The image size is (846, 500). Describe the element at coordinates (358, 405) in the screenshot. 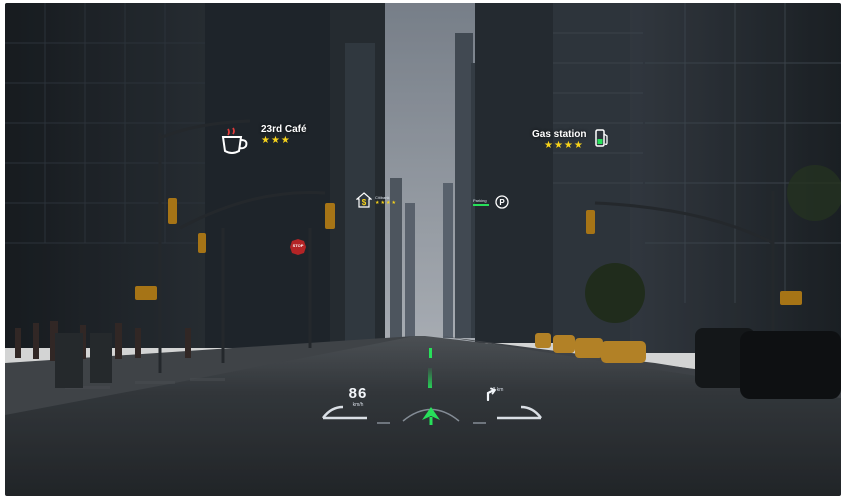

I see `hud-speed-unit: km/h` at that location.